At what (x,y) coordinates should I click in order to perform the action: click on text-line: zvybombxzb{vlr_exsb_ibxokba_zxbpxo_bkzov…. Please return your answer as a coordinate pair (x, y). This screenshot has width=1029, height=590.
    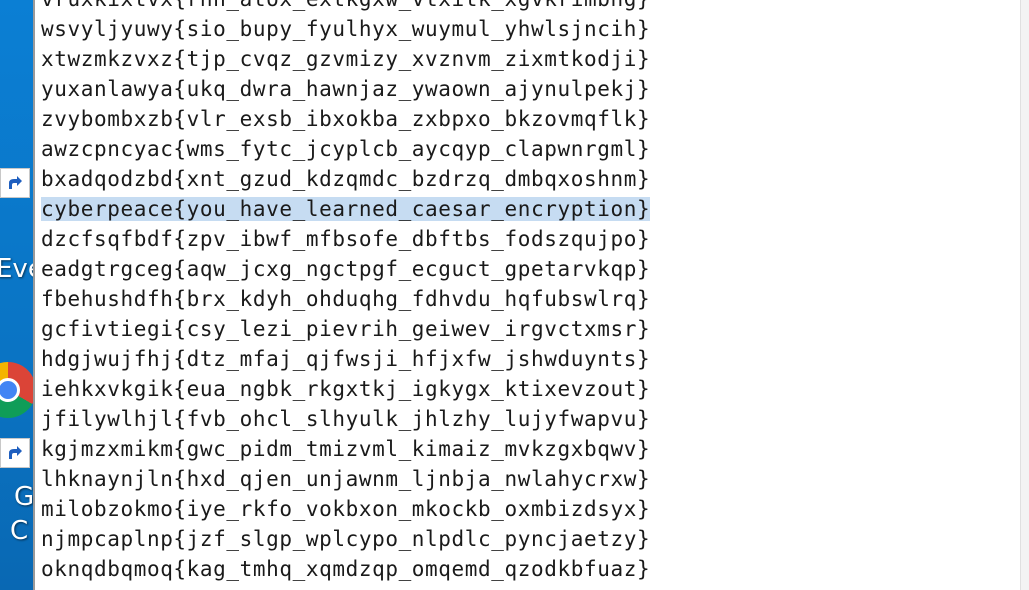
    Looking at the image, I should click on (534, 119).